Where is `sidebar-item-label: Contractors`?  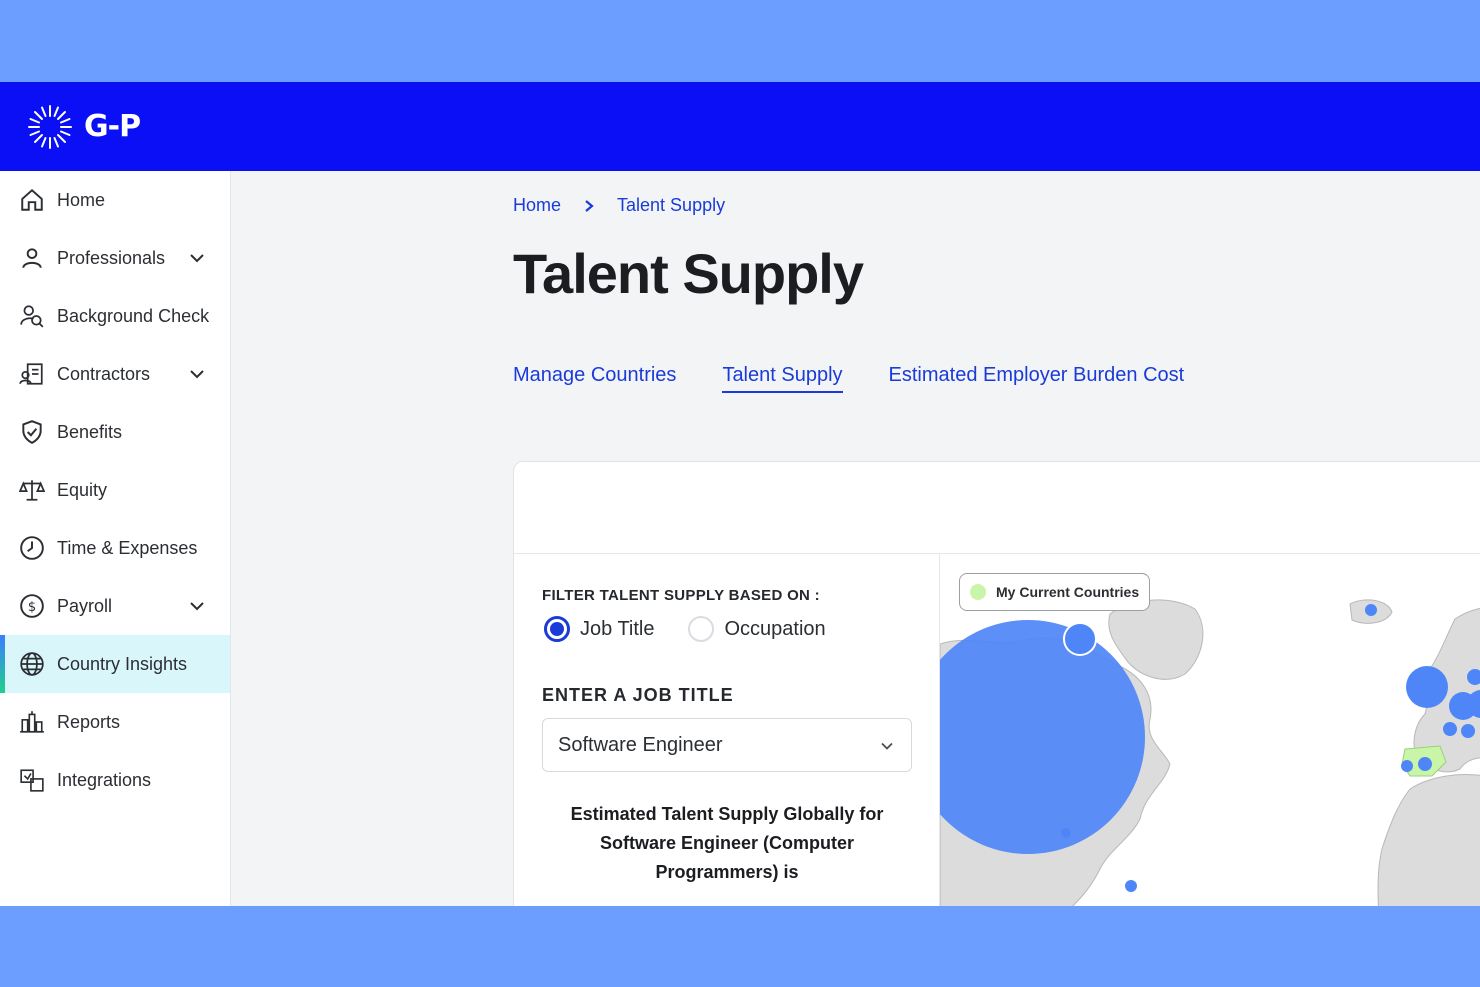 sidebar-item-label: Contractors is located at coordinates (104, 373).